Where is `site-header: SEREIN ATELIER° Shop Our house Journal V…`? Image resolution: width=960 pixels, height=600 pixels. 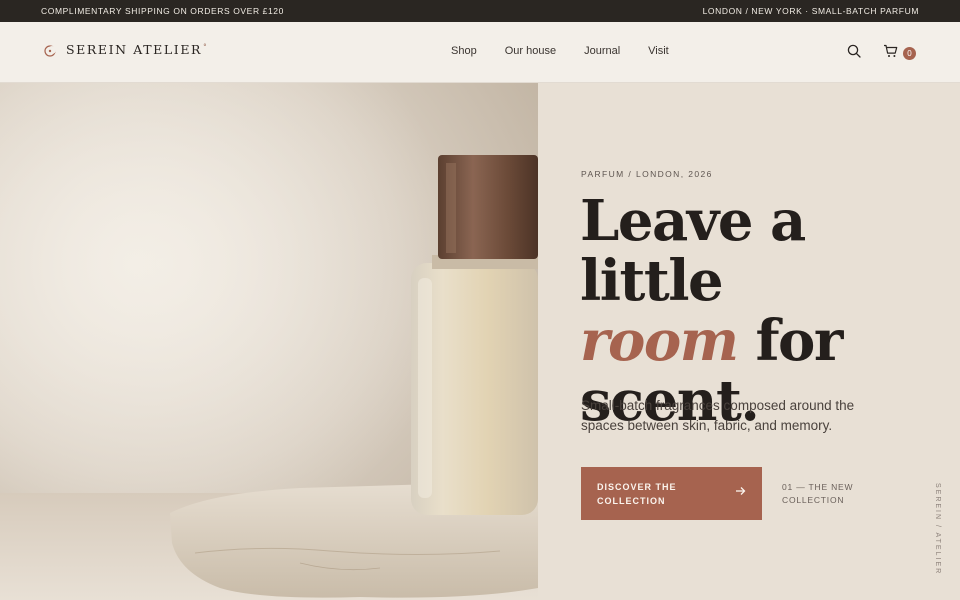
site-header: SEREIN ATELIER° Shop Our house Journal V… is located at coordinates (480, 52).